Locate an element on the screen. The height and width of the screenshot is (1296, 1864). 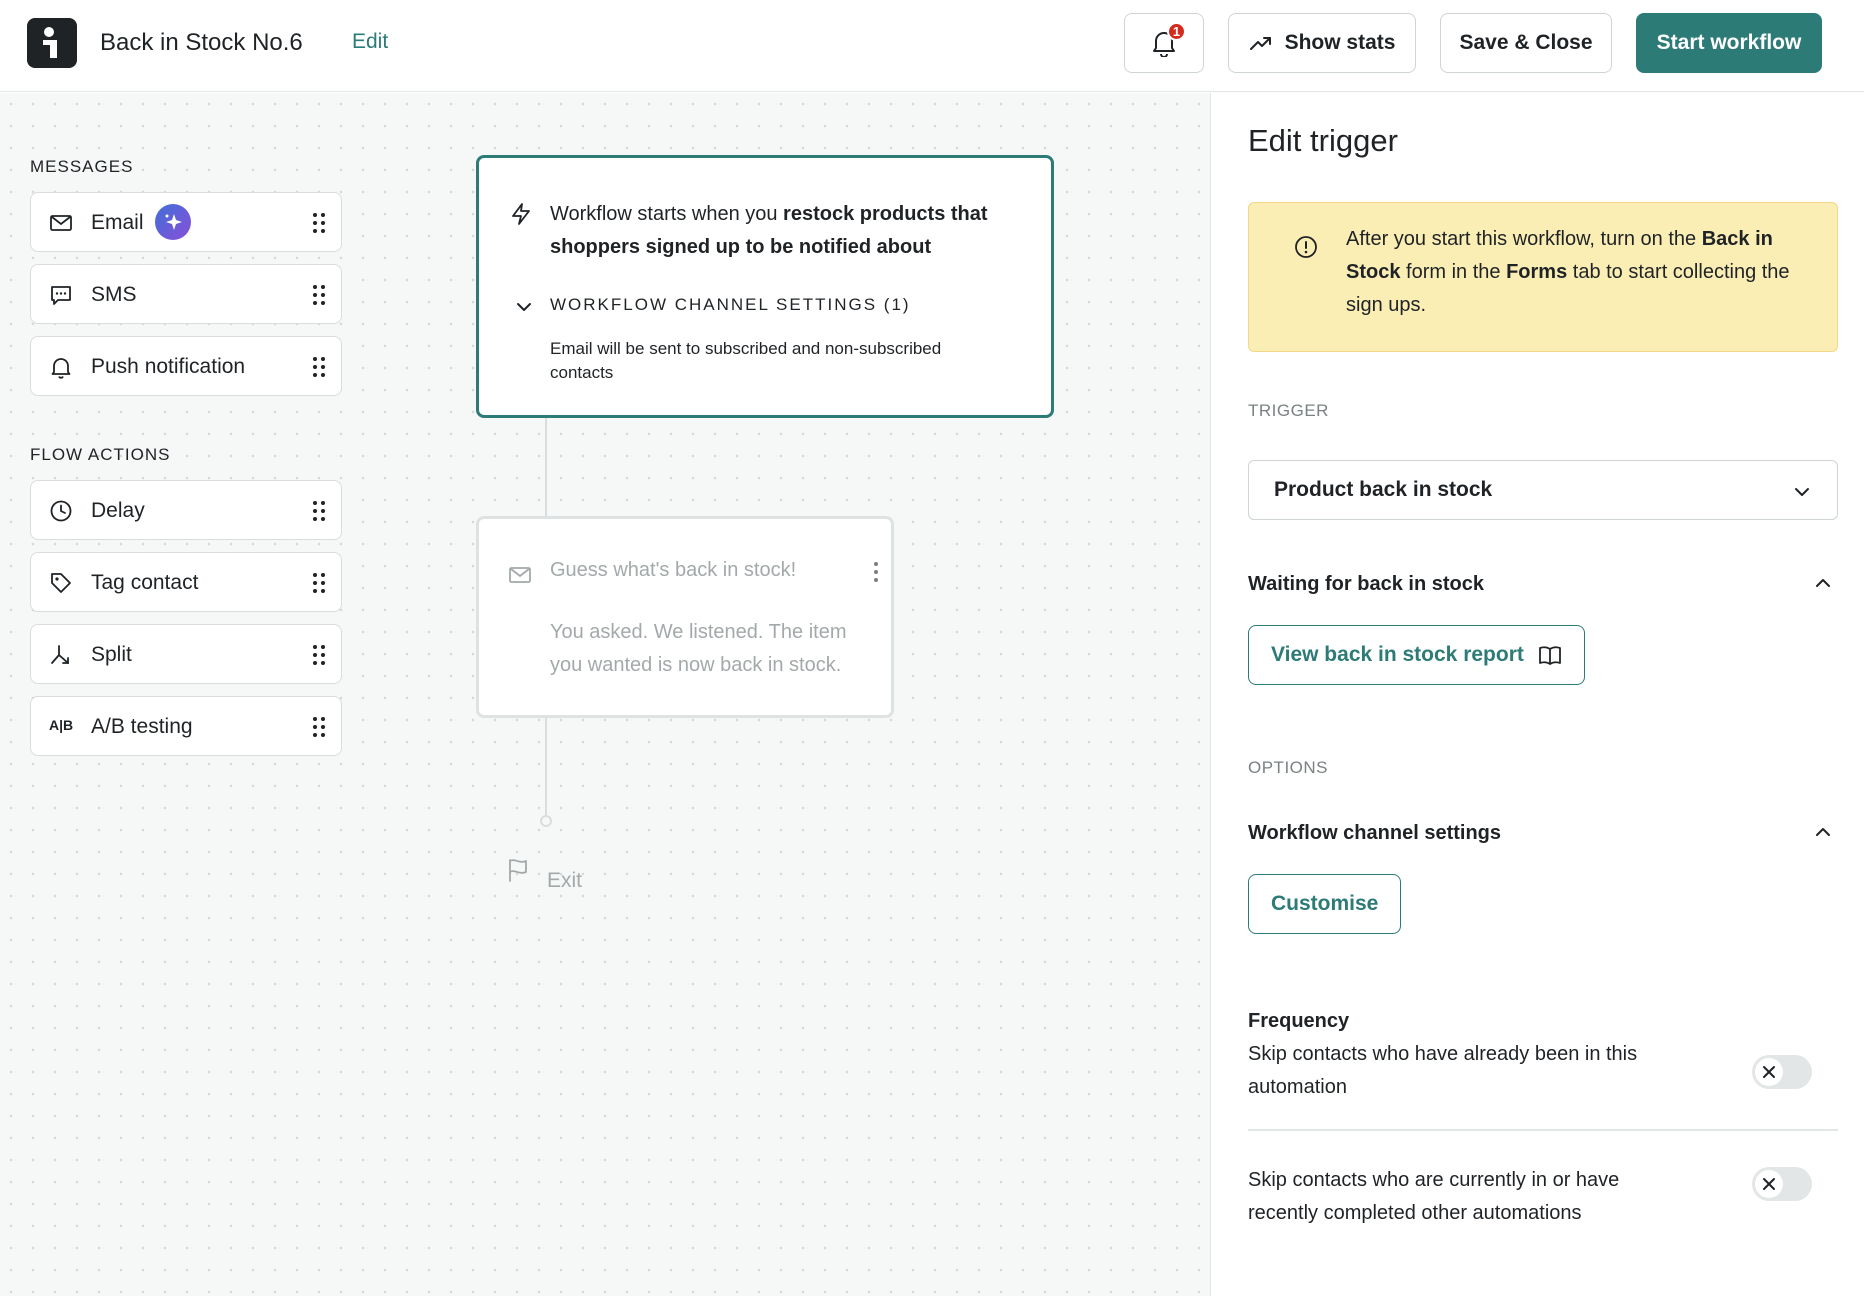
messages-heading: MESSAGES is located at coordinates (82, 166).